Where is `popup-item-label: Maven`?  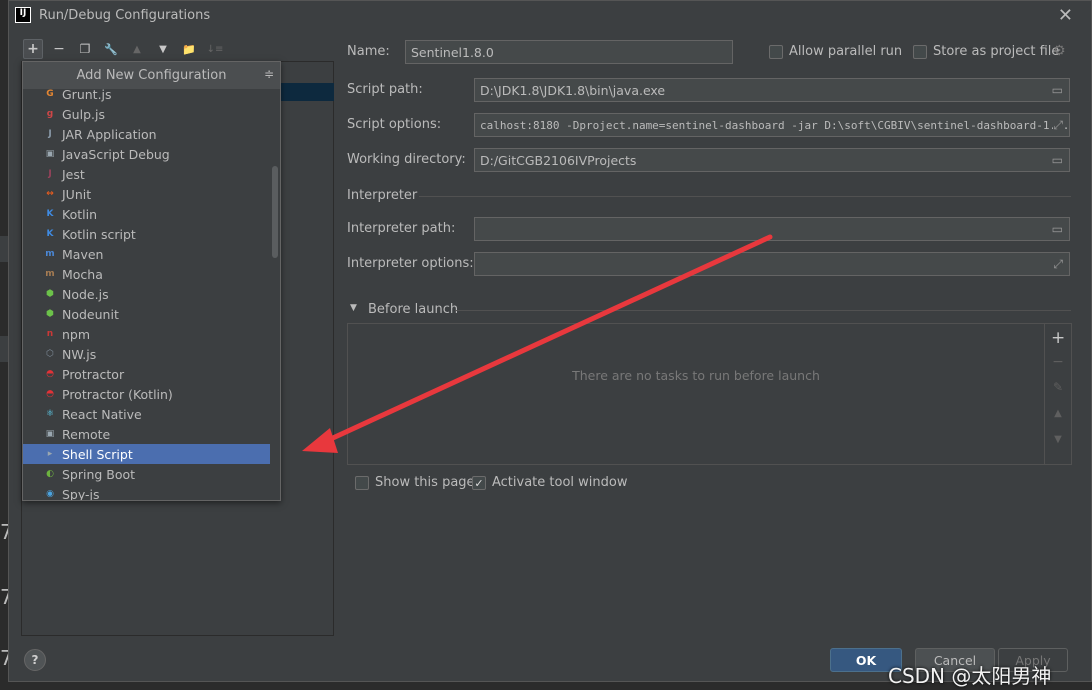 popup-item-label: Maven is located at coordinates (83, 254).